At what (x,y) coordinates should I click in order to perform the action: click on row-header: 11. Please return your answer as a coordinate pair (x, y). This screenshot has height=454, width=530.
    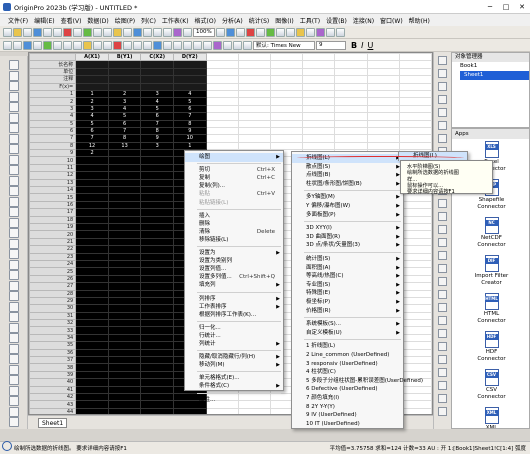
    Looking at the image, I should click on (53, 168).